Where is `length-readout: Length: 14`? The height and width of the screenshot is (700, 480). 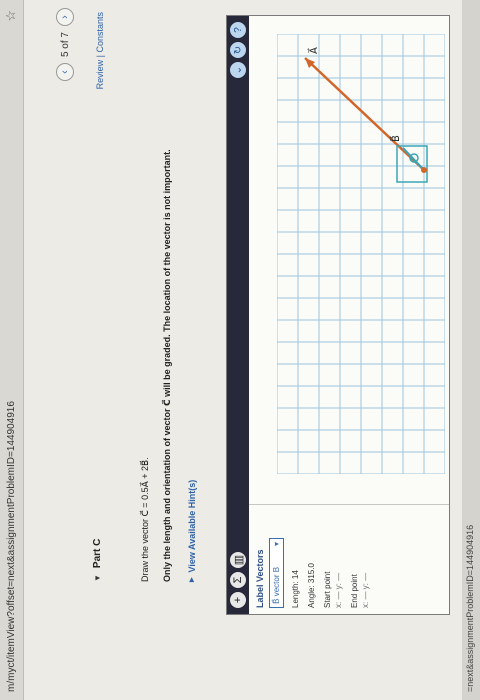
length-readout: Length: 14 is located at coordinates (295, 589).